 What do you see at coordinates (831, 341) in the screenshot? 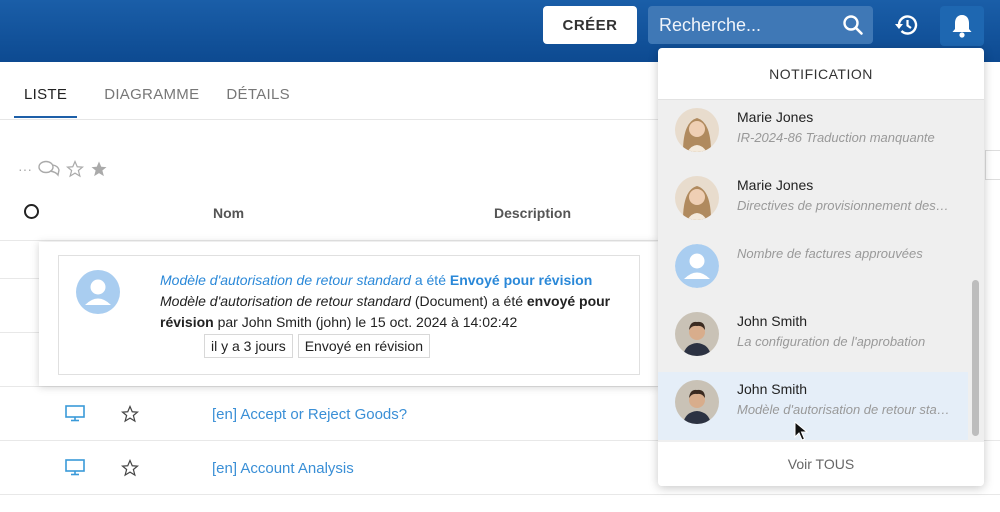
I see `notification-message: La configuration de l'approbation` at bounding box center [831, 341].